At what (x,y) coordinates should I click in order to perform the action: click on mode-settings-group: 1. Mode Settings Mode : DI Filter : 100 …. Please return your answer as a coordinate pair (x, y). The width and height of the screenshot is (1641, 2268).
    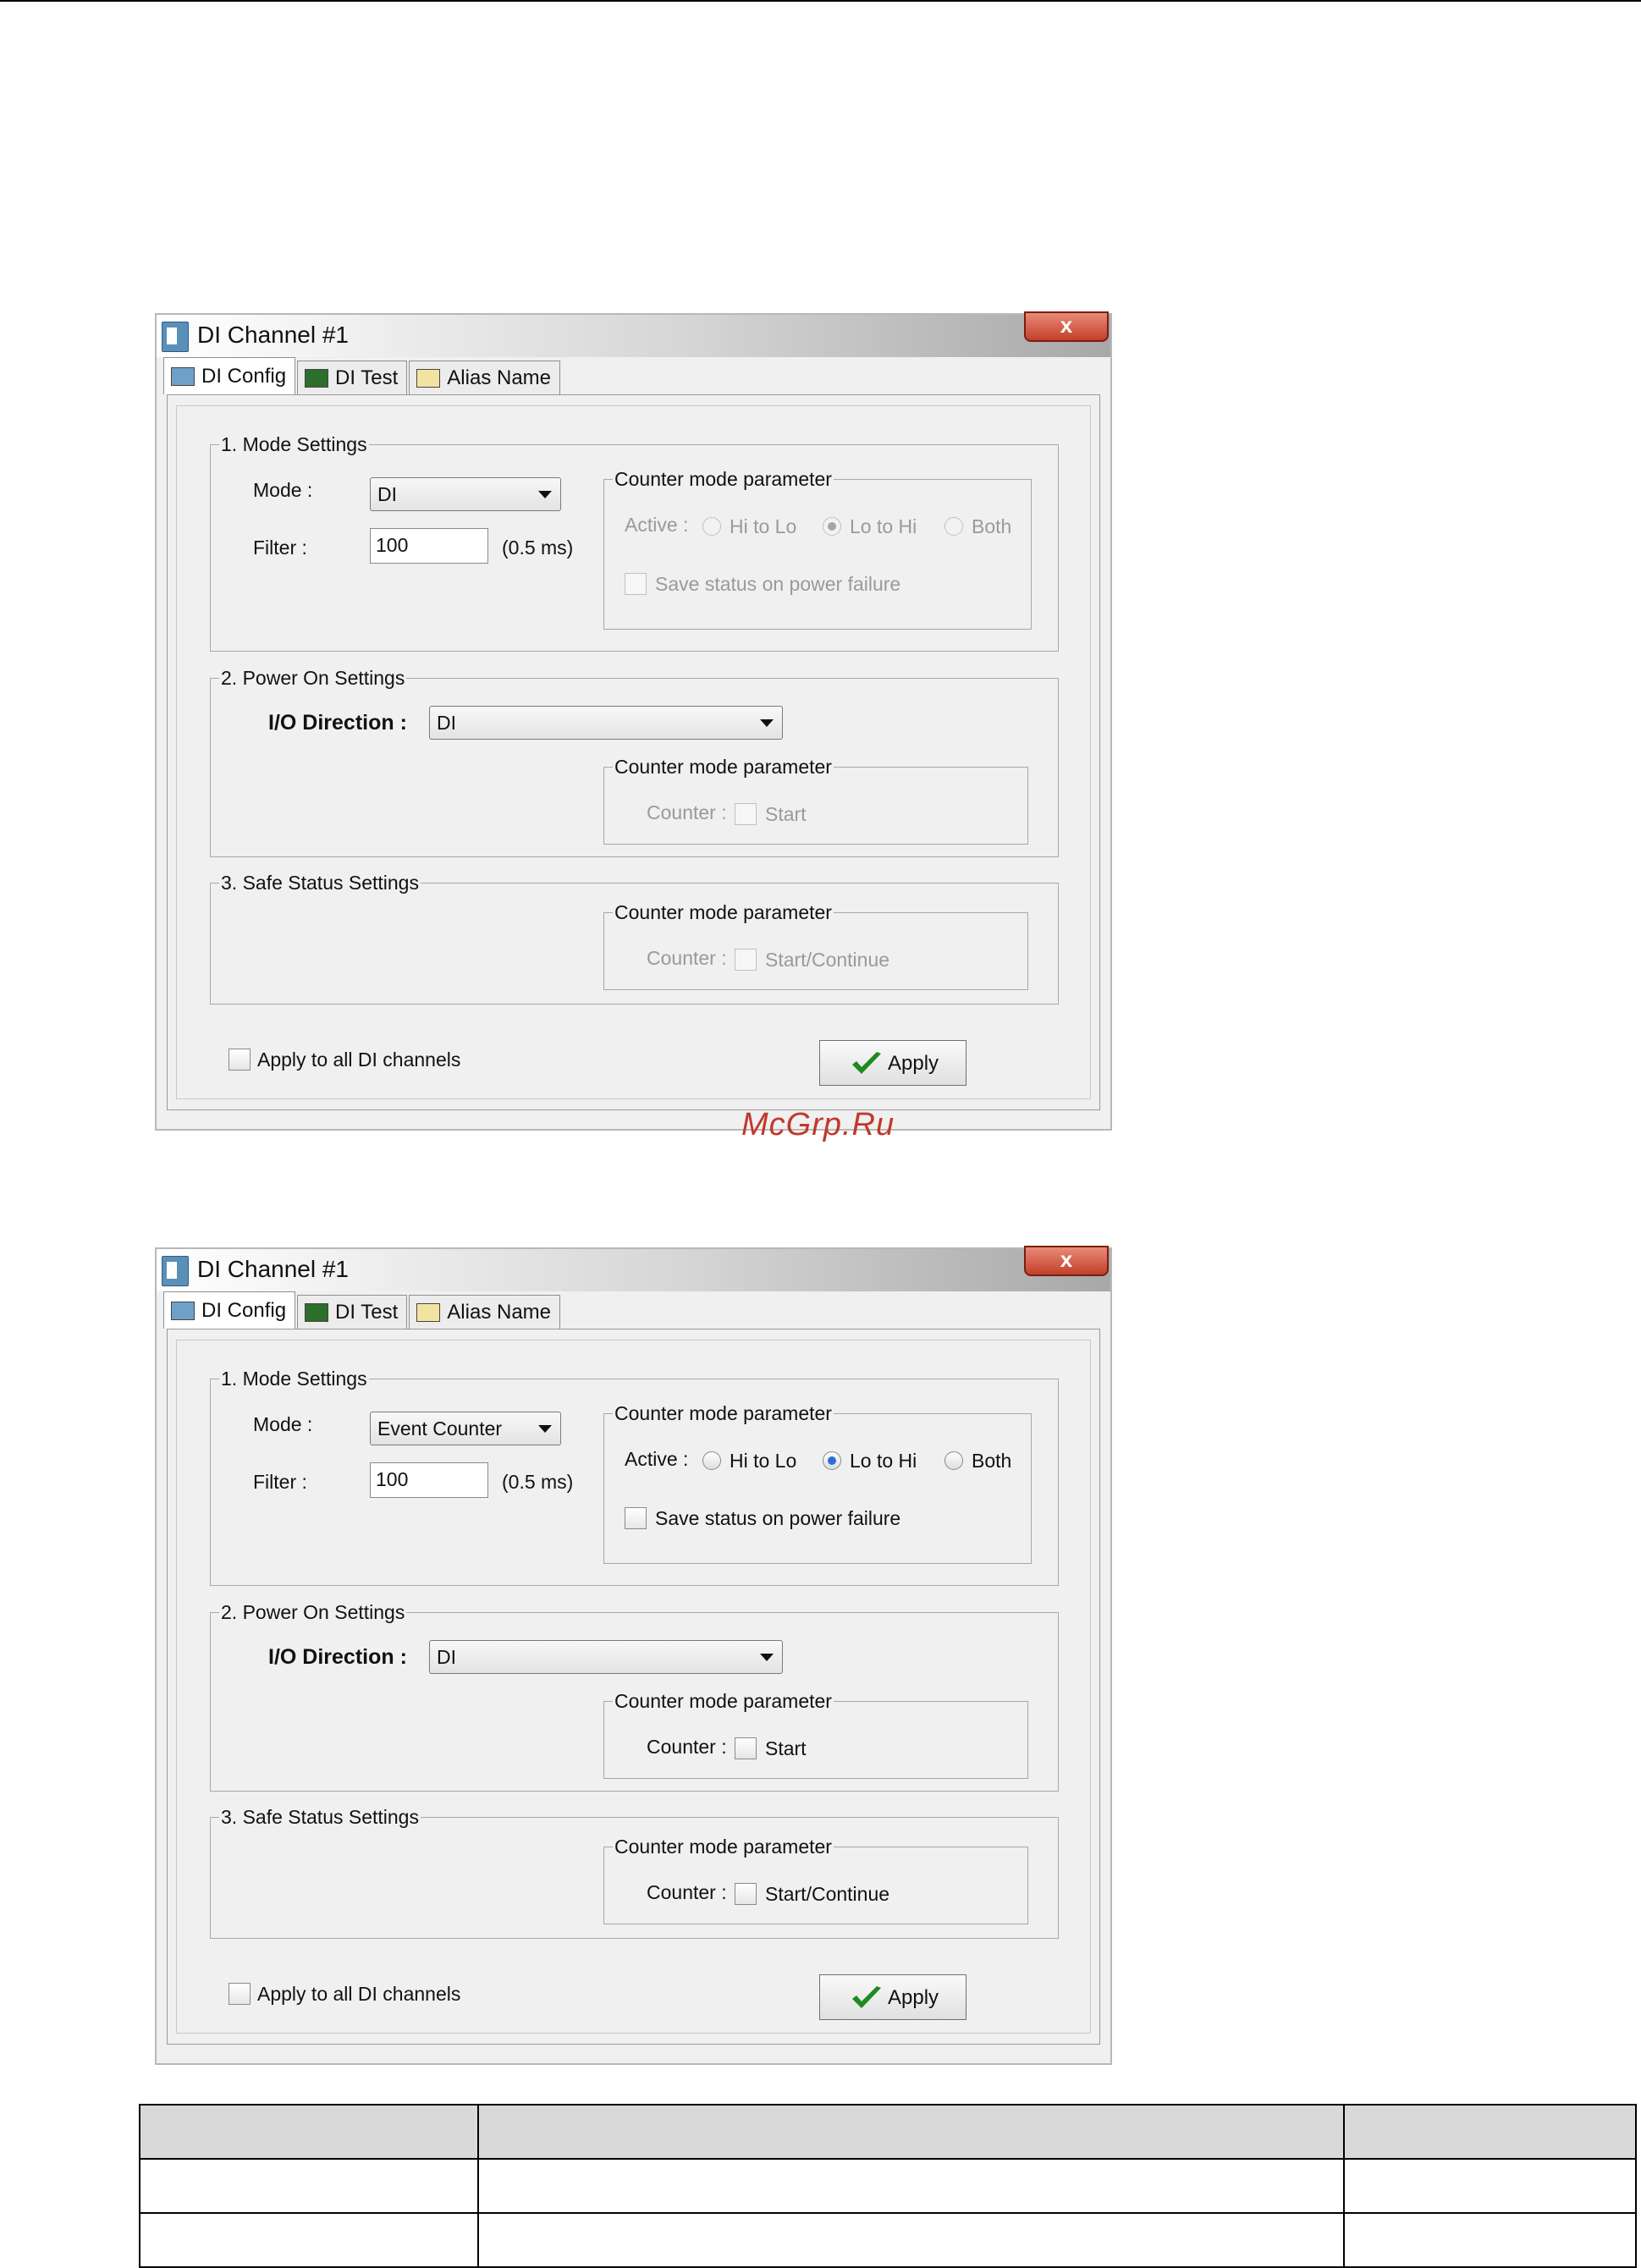
    Looking at the image, I should click on (634, 542).